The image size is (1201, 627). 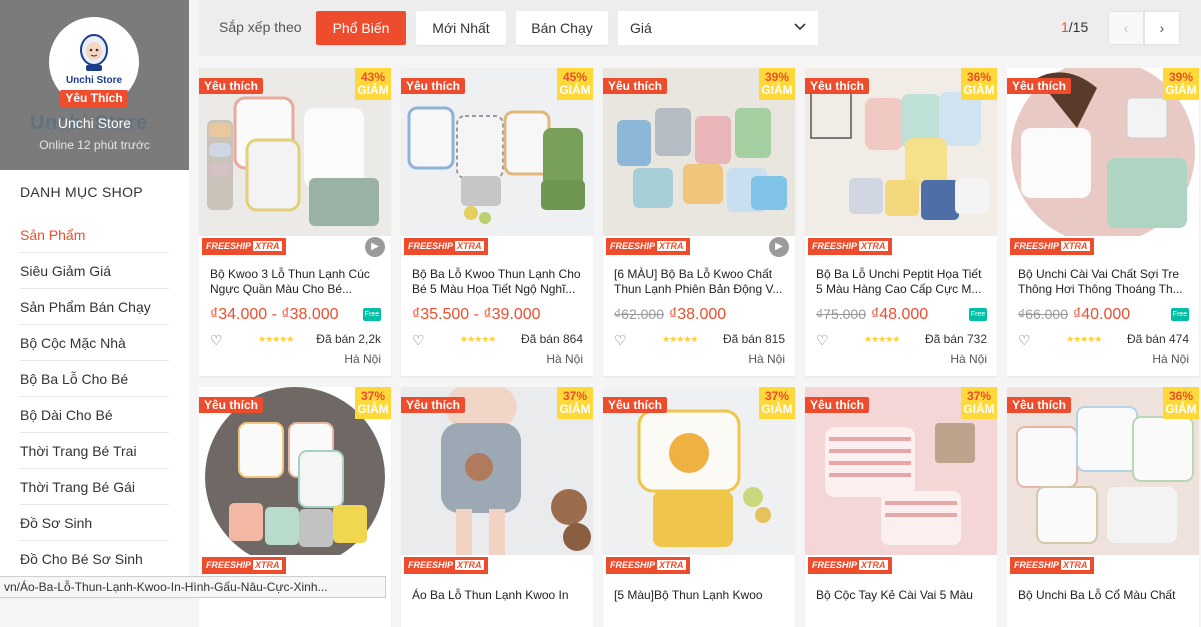 What do you see at coordinates (700, 603) in the screenshot?
I see `product-name: [5 Màu]Bộ Thun Lạnh Kwoo` at bounding box center [700, 603].